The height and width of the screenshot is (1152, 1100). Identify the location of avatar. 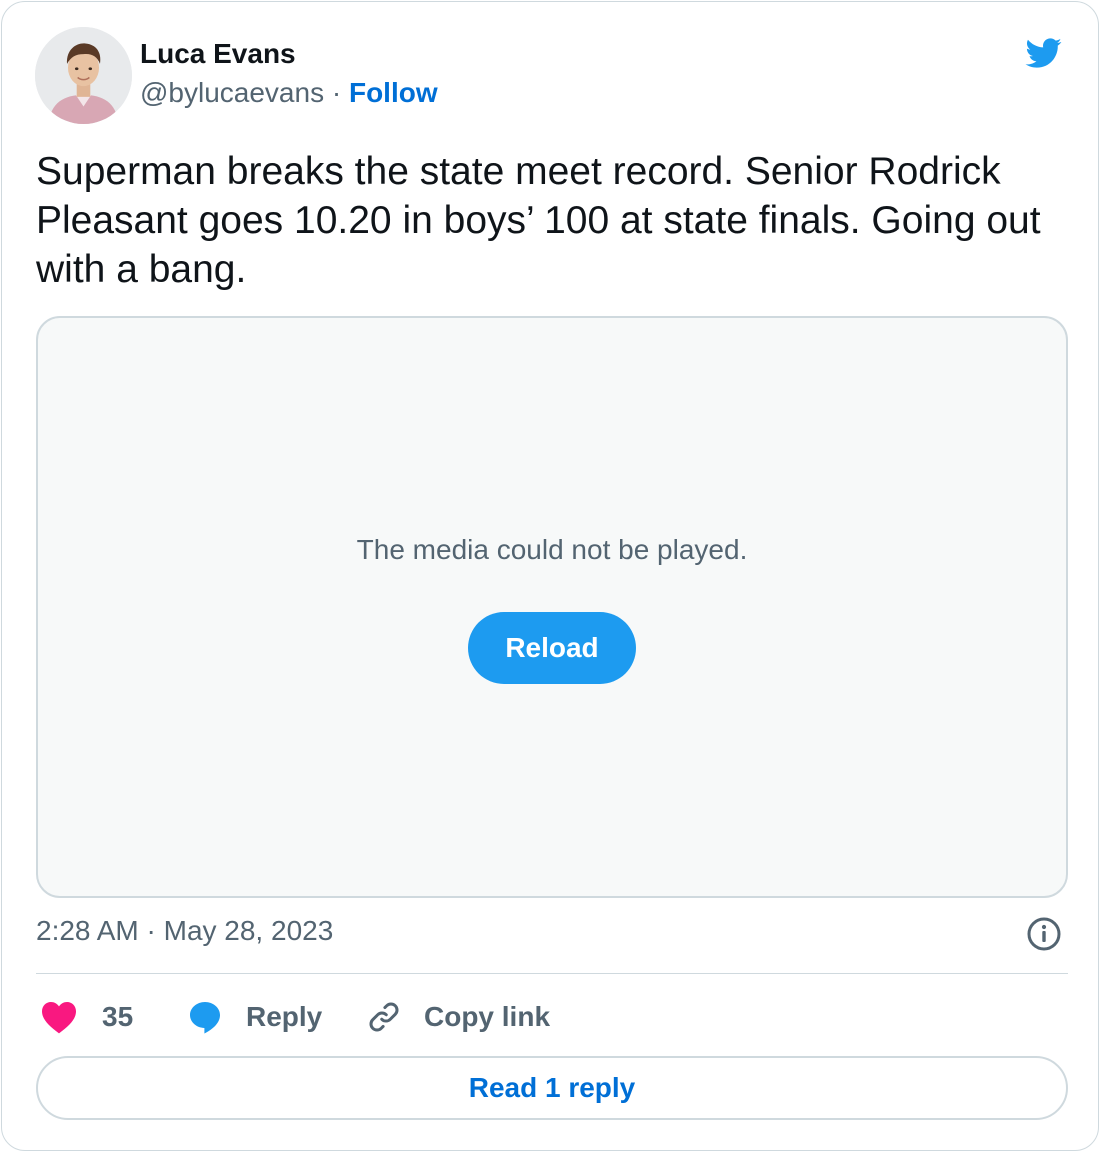
(83, 75).